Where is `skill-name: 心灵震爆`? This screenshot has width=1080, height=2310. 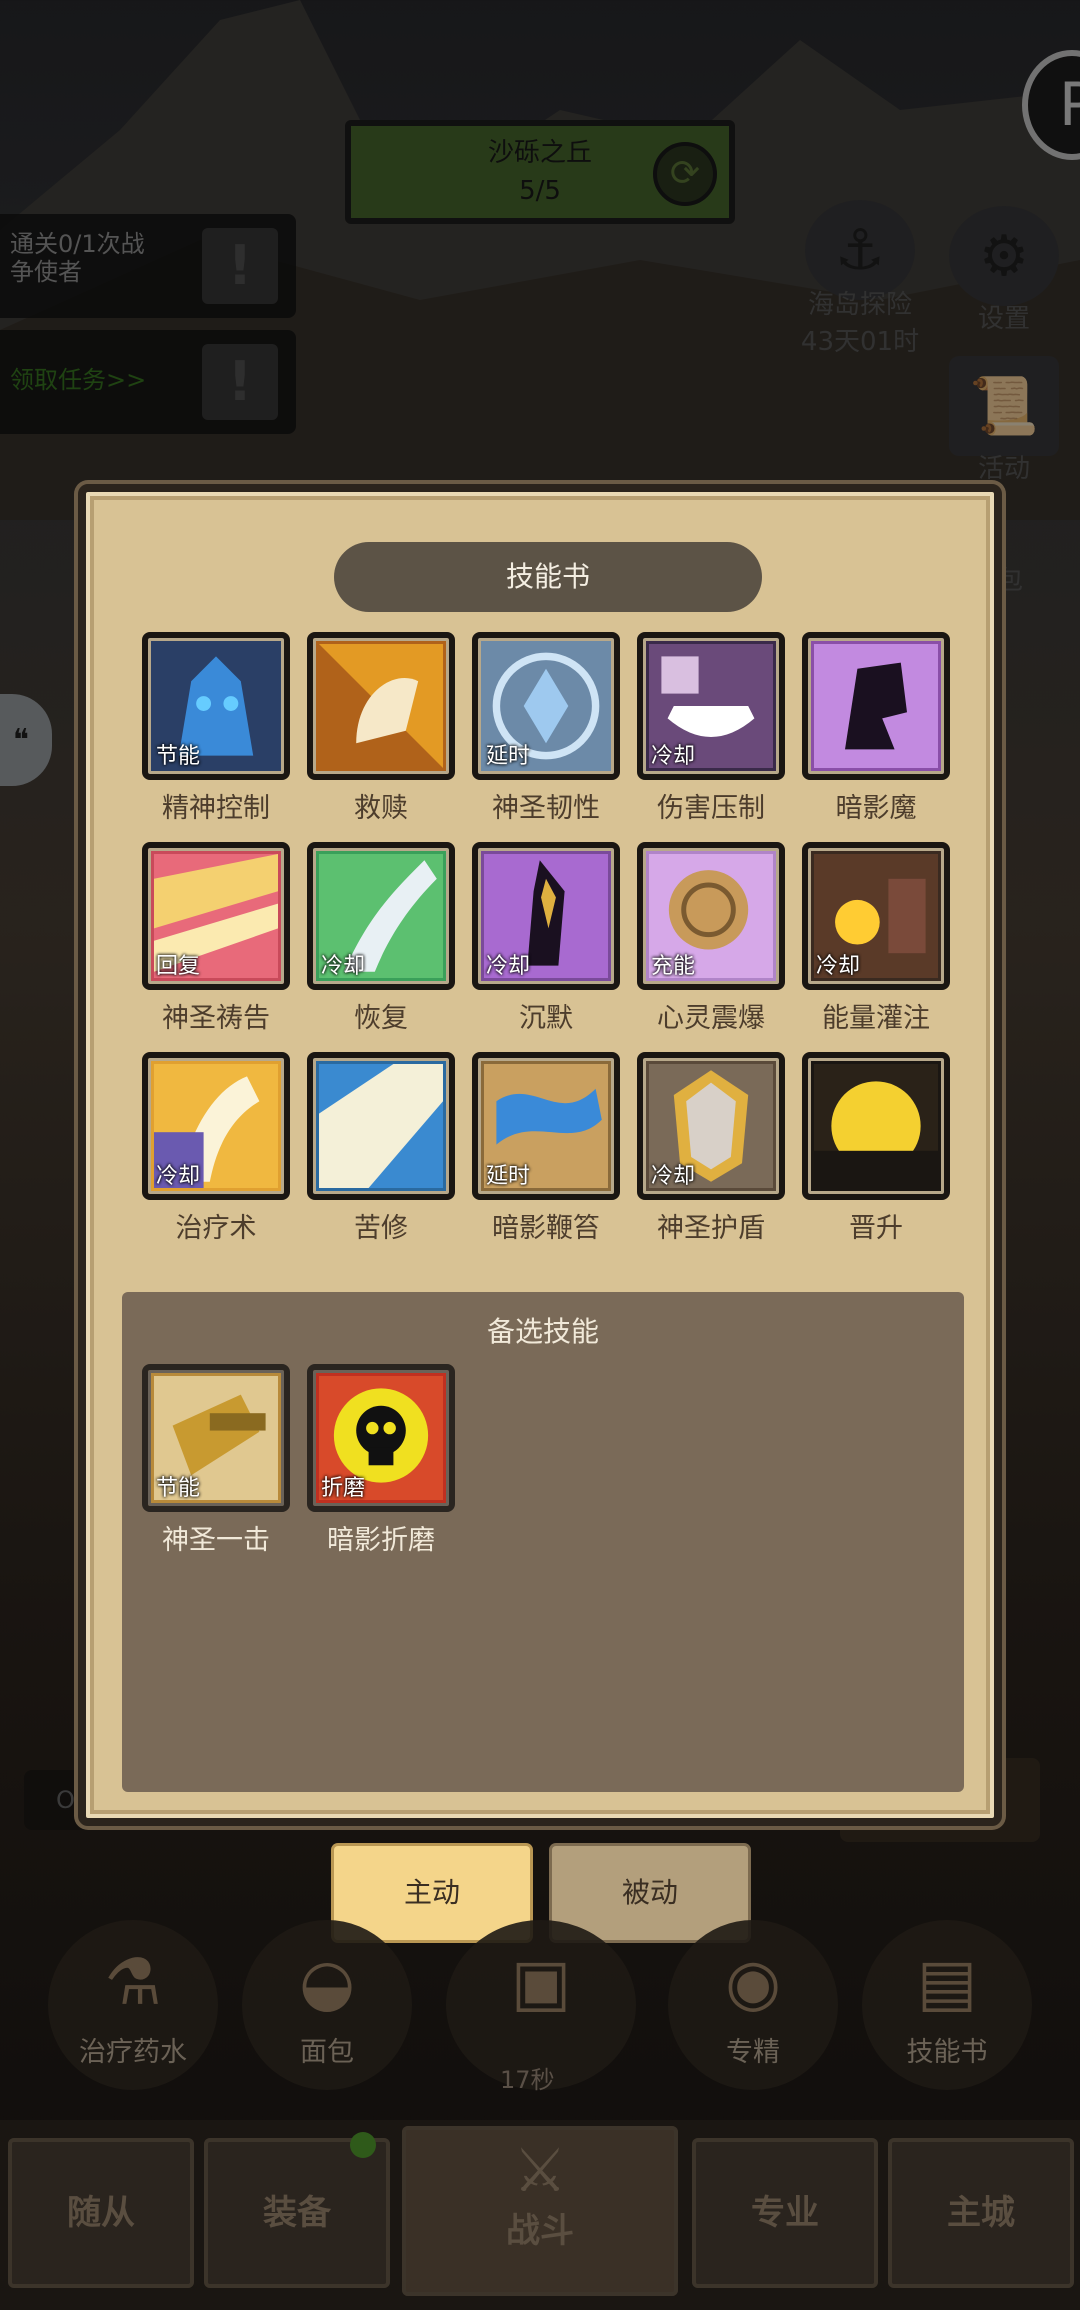
skill-name: 心灵震爆 is located at coordinates (711, 1018).